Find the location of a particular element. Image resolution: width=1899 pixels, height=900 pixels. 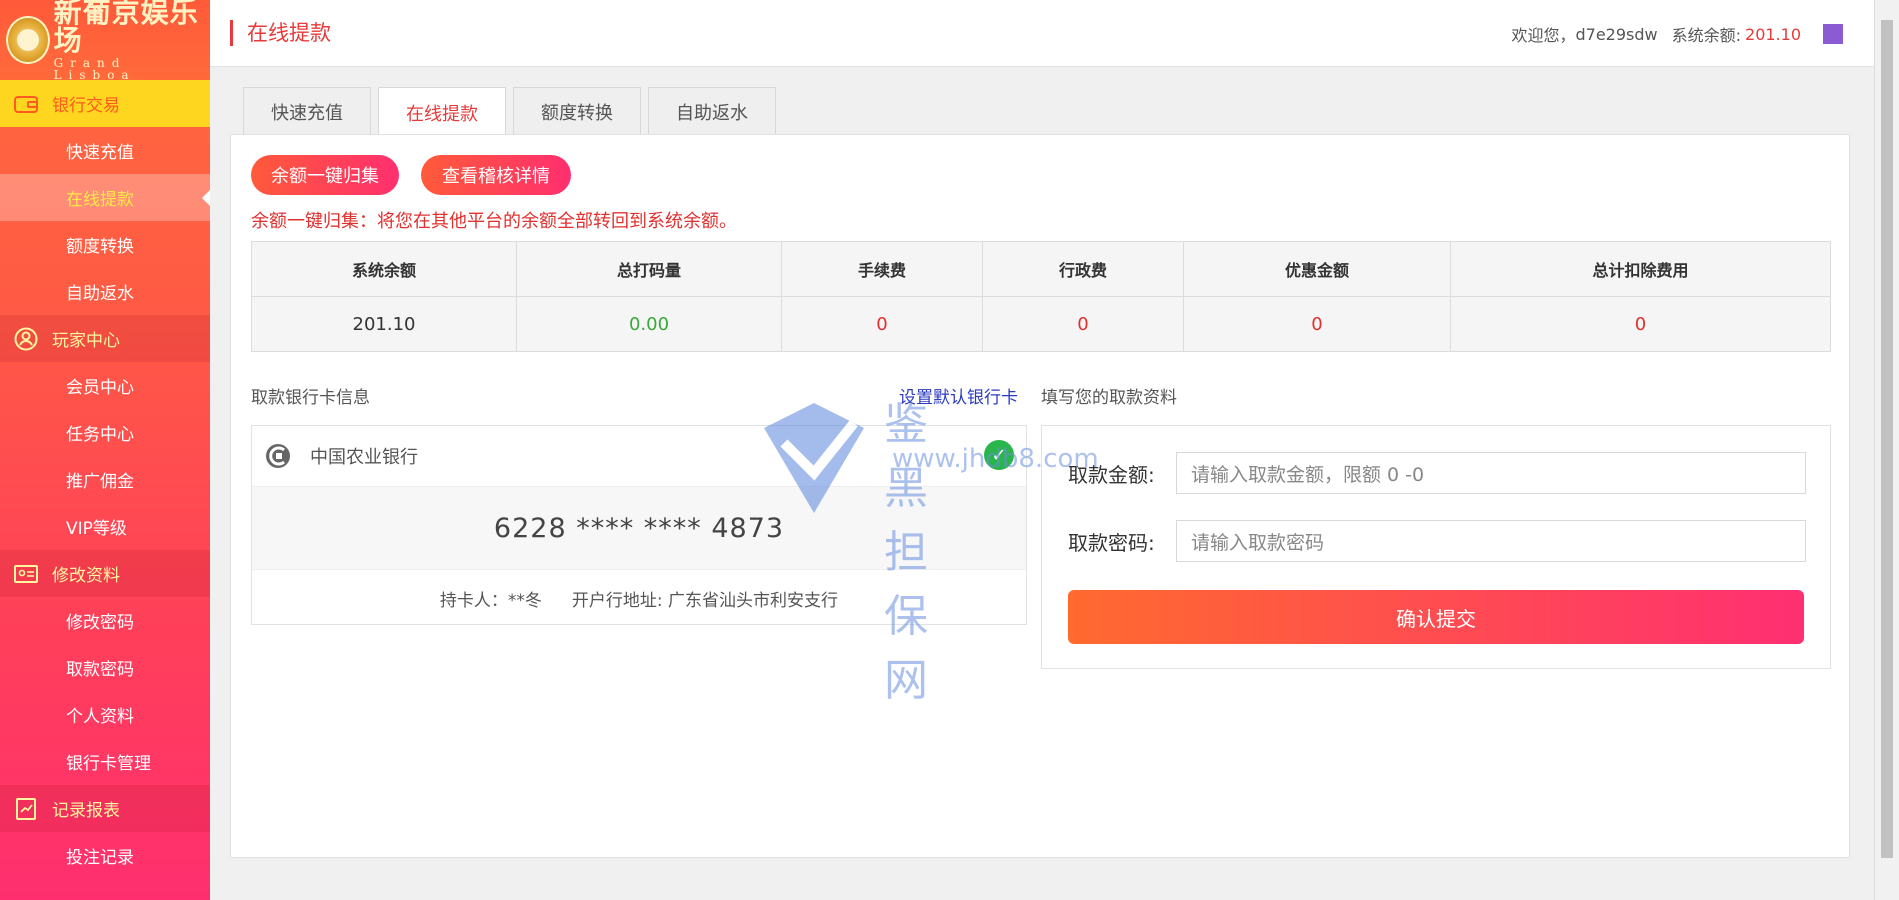

column-header: 手续费 is located at coordinates (882, 269).